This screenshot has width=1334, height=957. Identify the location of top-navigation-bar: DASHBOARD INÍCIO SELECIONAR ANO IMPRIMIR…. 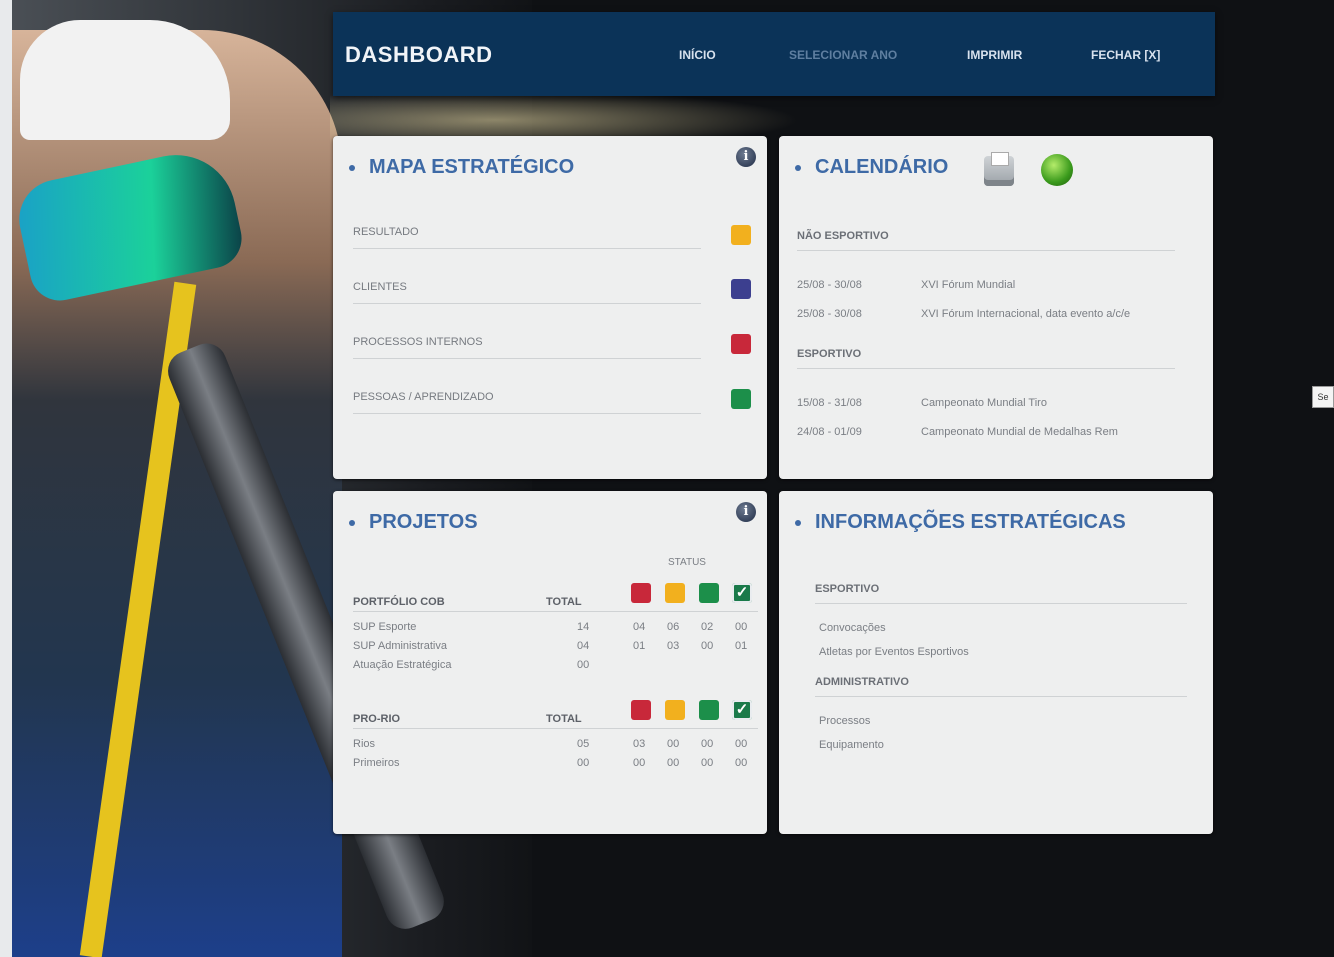
(774, 54).